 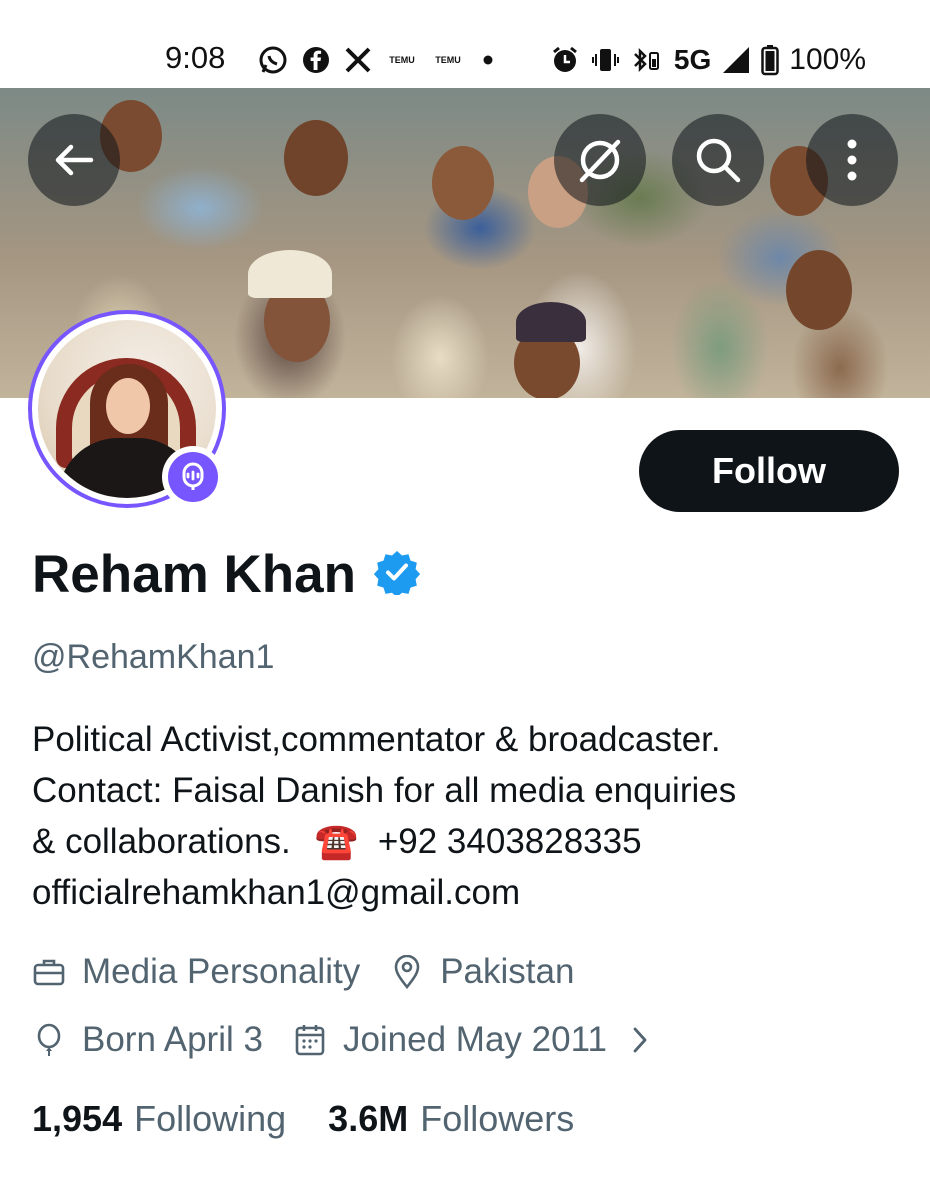 I want to click on follow-button: Follow, so click(x=769, y=471).